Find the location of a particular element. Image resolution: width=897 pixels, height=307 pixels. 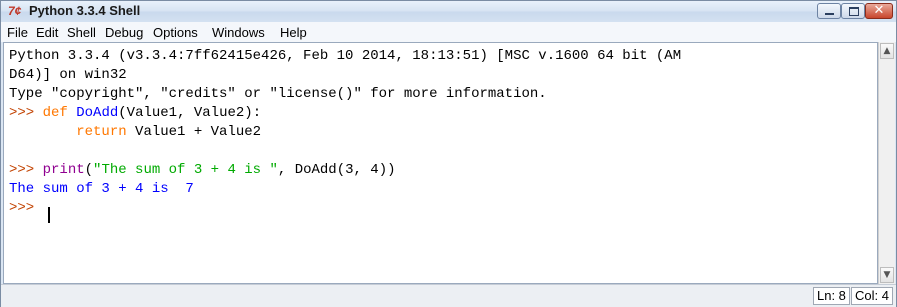

menu-debug: Debug is located at coordinates (124, 32).